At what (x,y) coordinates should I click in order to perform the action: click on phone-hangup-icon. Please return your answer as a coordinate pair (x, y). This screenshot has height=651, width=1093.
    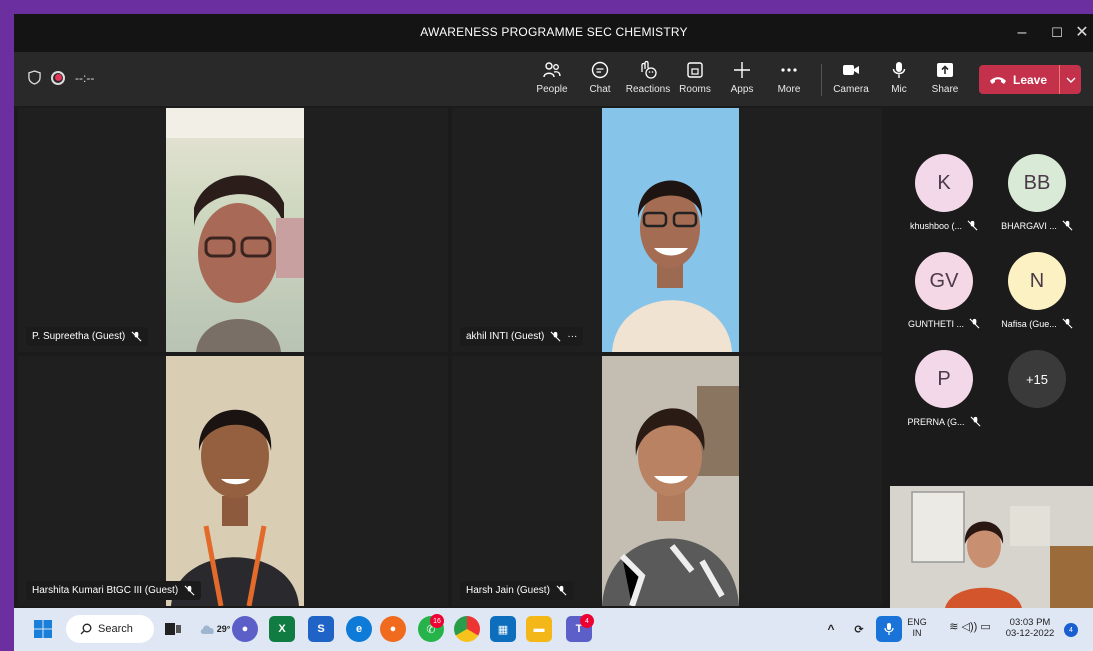
    Looking at the image, I should click on (998, 80).